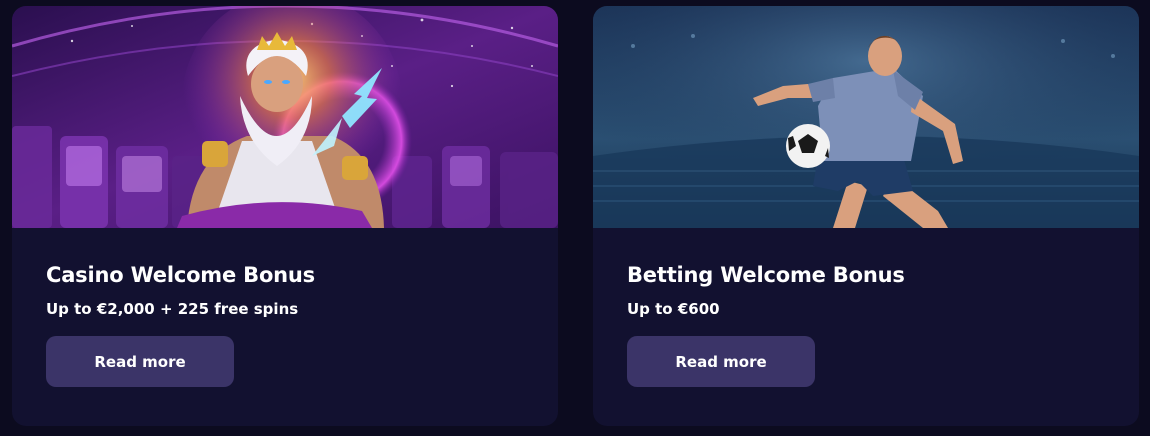 The width and height of the screenshot is (1150, 436). I want to click on card-title: Casino Welcome Bonus, so click(180, 275).